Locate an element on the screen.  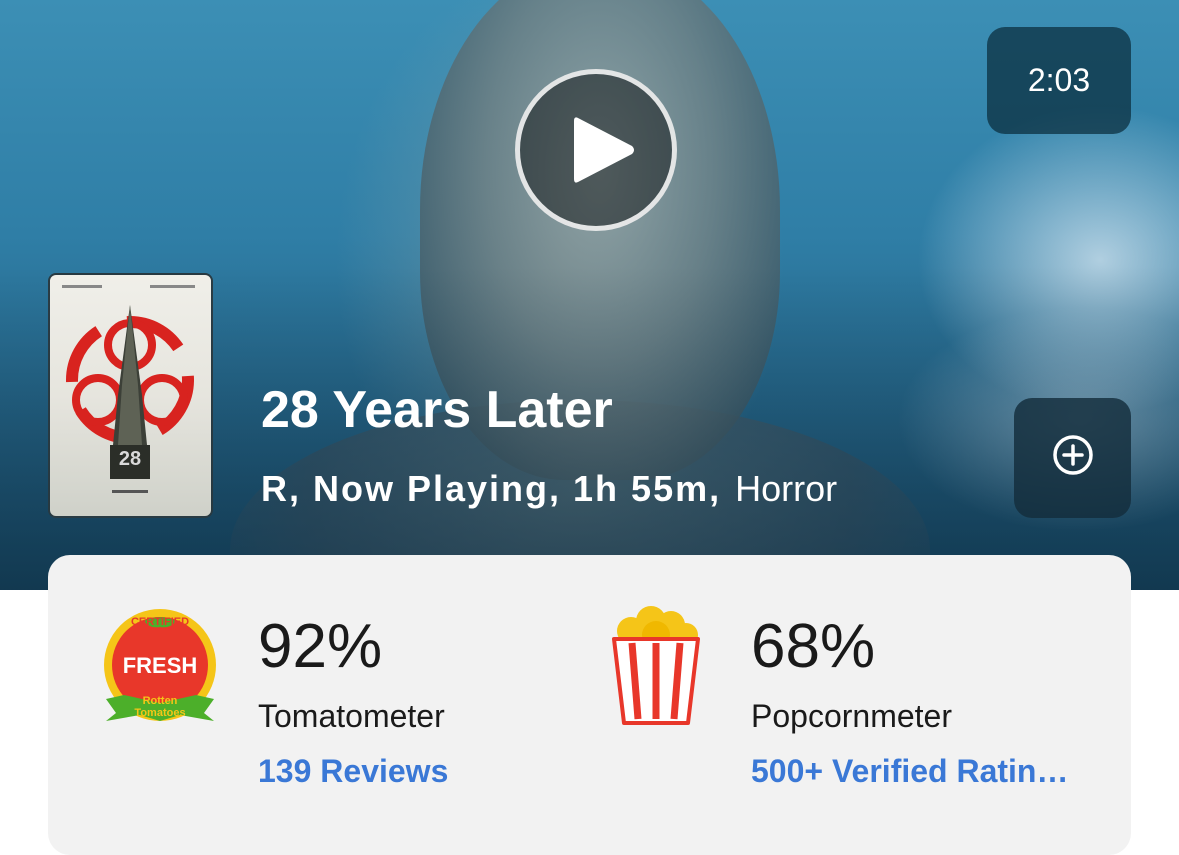
tomatometer-label: Tomatometer is located at coordinates (351, 716).